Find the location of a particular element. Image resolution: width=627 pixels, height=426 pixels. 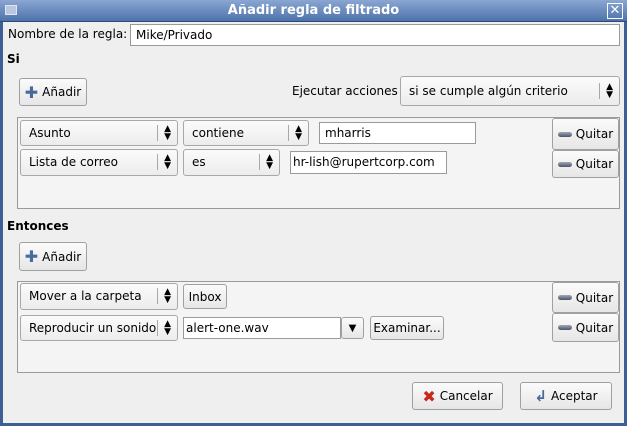

folder-button: Inbox is located at coordinates (205, 296).